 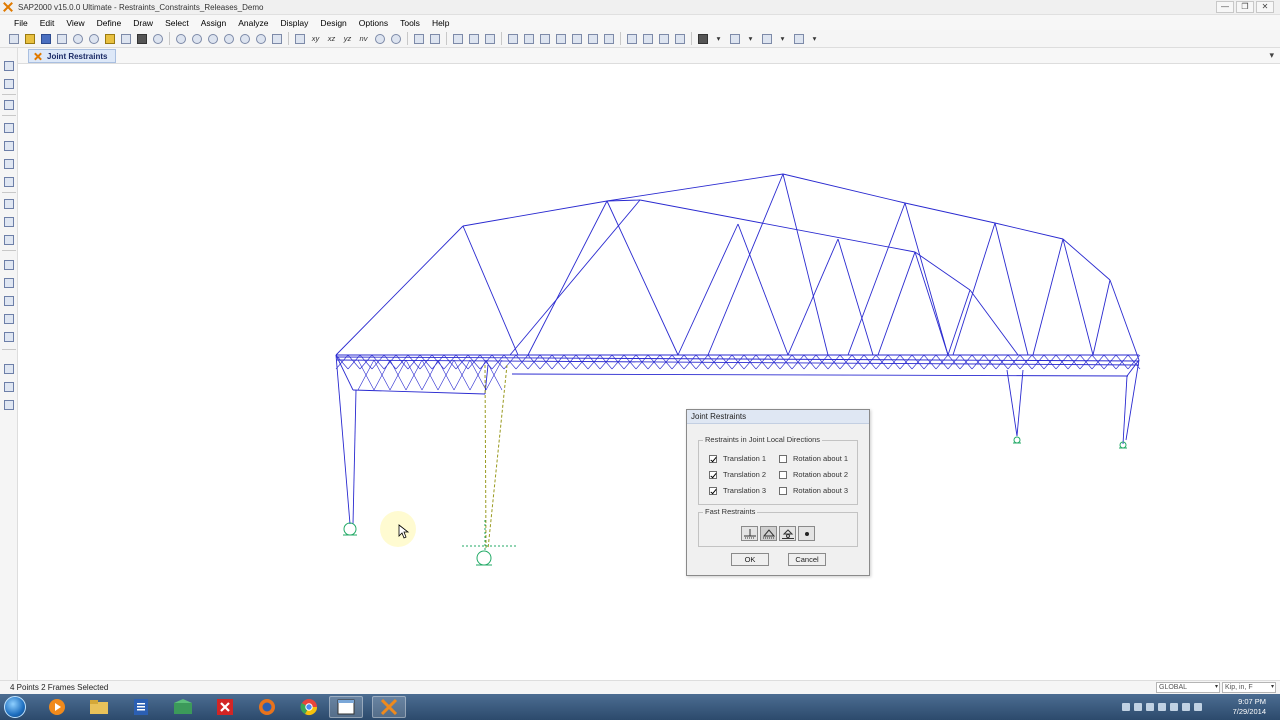 What do you see at coordinates (663, 39) in the screenshot?
I see `influence-lines-button` at bounding box center [663, 39].